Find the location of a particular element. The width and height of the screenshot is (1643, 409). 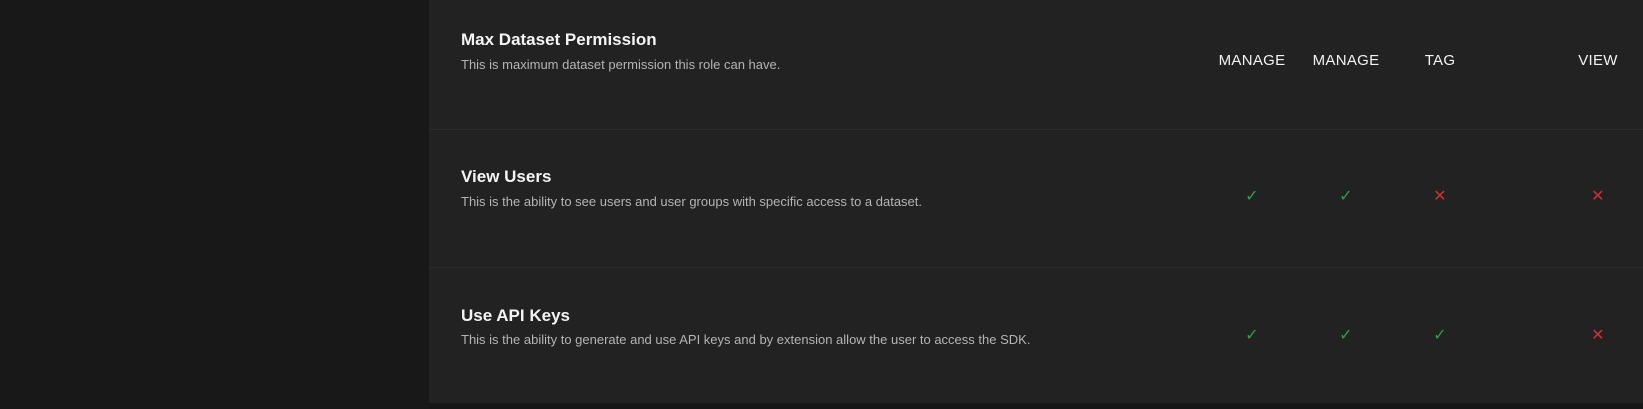

permission-title: Use API Keys is located at coordinates (515, 315).